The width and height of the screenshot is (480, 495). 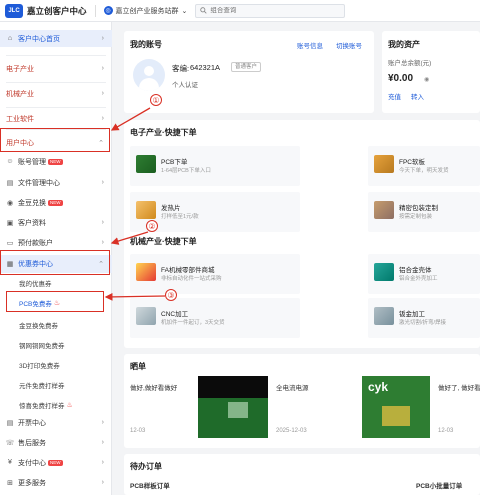 What do you see at coordinates (171, 295) in the screenshot?
I see `annotation-marker-3: ③` at bounding box center [171, 295].